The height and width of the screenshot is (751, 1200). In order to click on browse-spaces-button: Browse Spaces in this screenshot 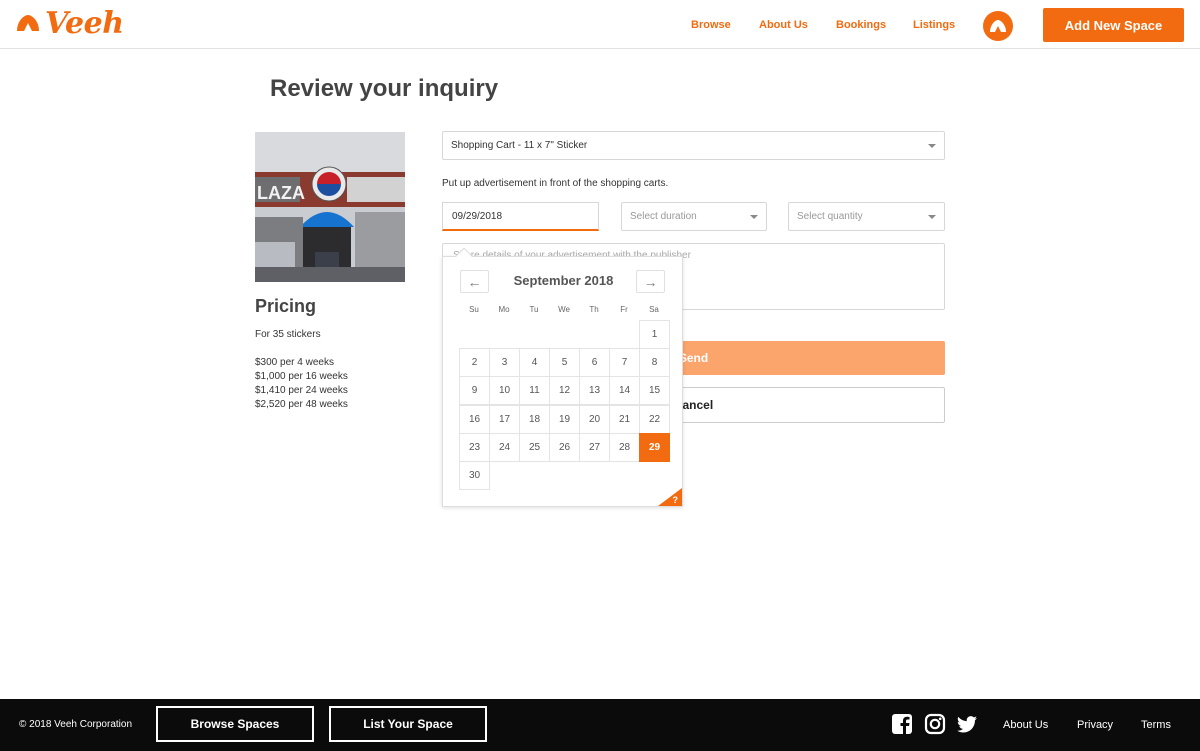, I will do `click(235, 724)`.